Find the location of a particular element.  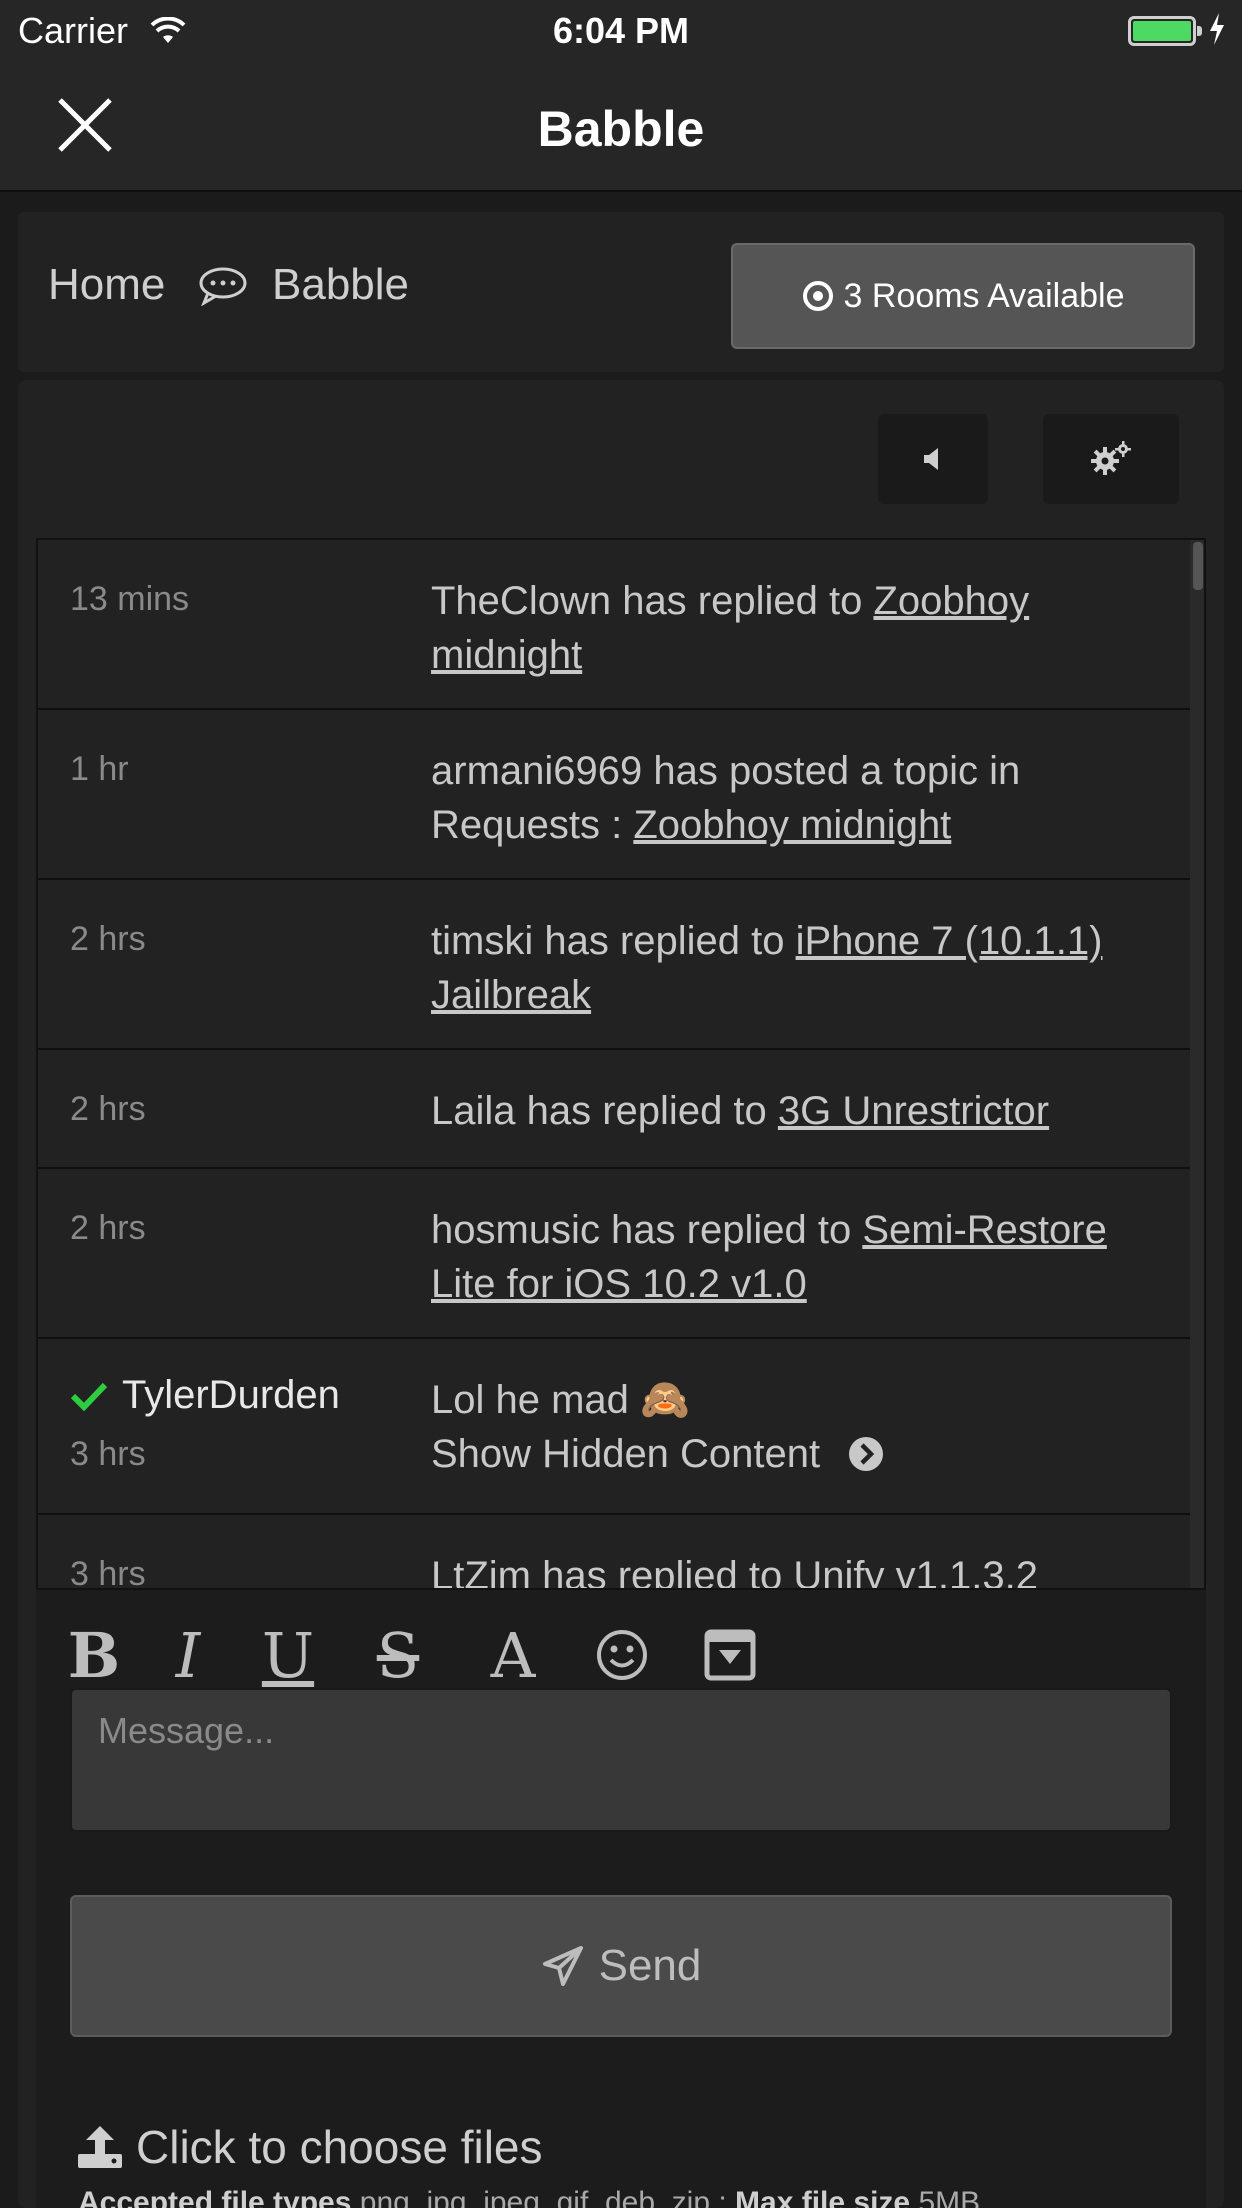

page-title: Babble is located at coordinates (621, 129).